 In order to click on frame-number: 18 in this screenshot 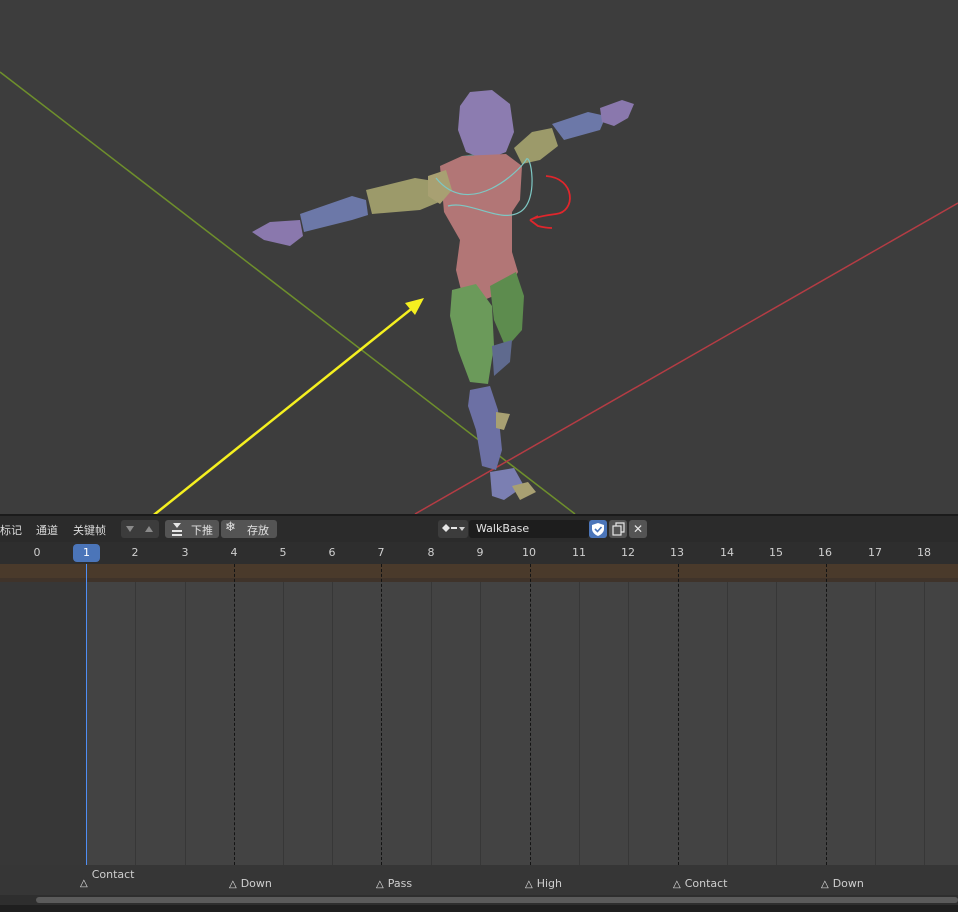, I will do `click(924, 552)`.